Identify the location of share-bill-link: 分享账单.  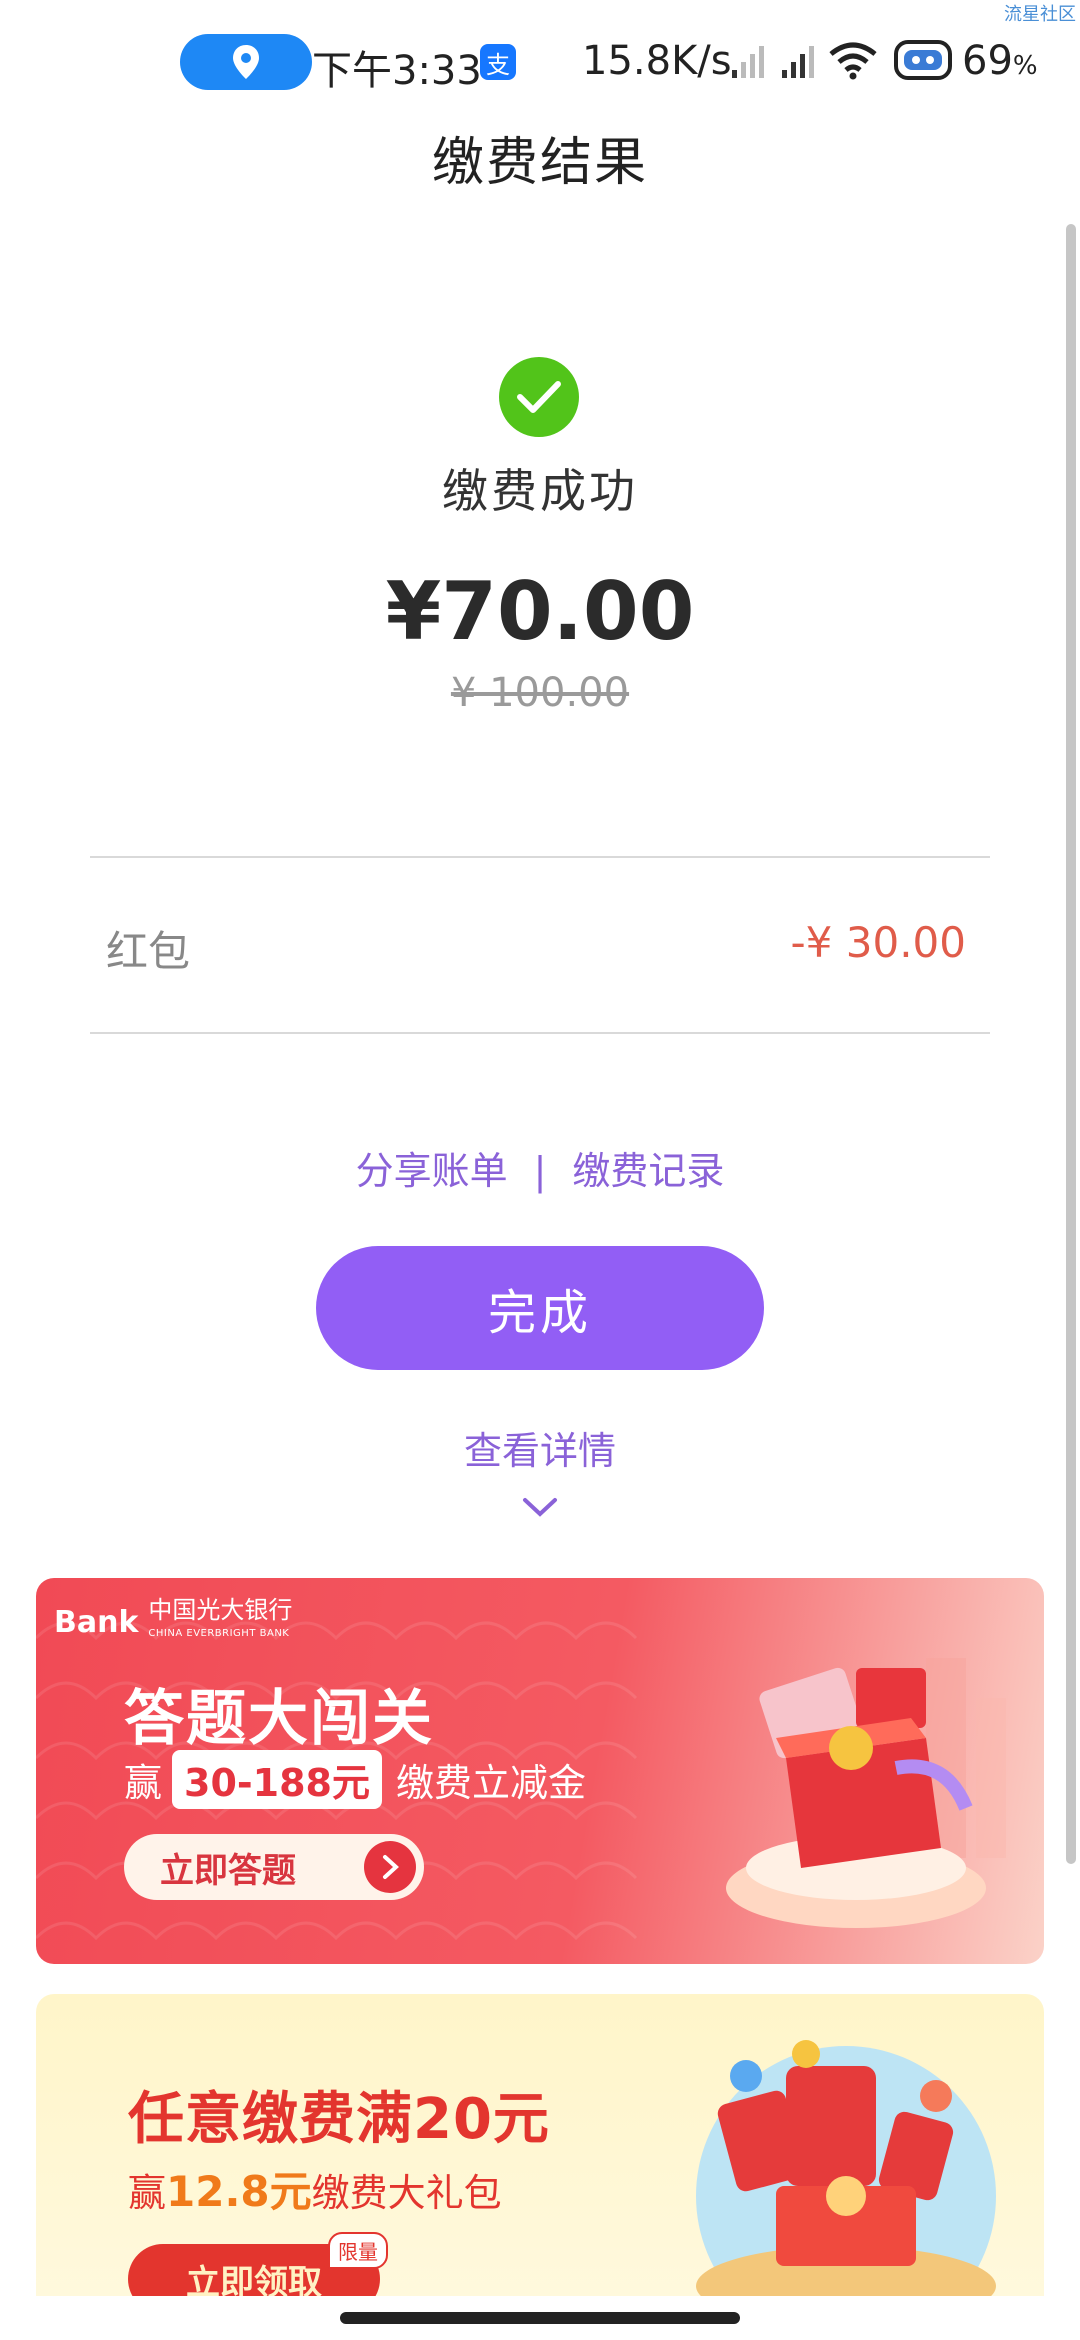
(432, 1171).